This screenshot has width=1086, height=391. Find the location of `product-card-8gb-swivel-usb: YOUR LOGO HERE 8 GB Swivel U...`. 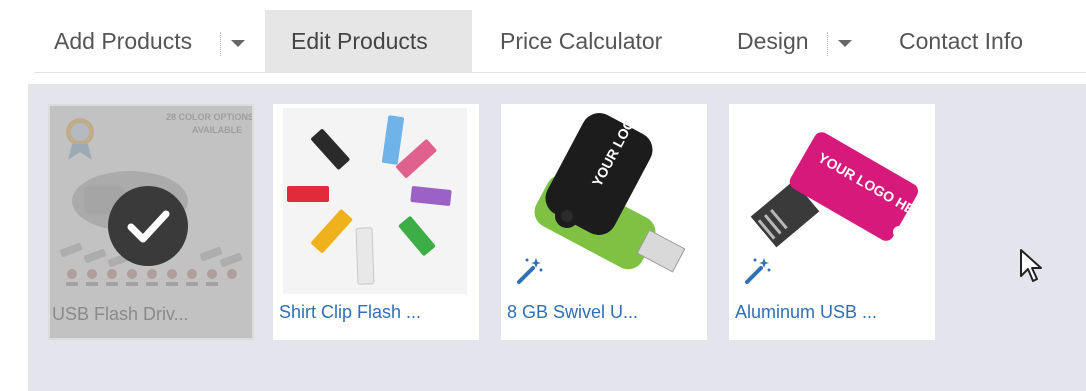

product-card-8gb-swivel-usb: YOUR LOGO HERE 8 GB Swivel U... is located at coordinates (604, 222).